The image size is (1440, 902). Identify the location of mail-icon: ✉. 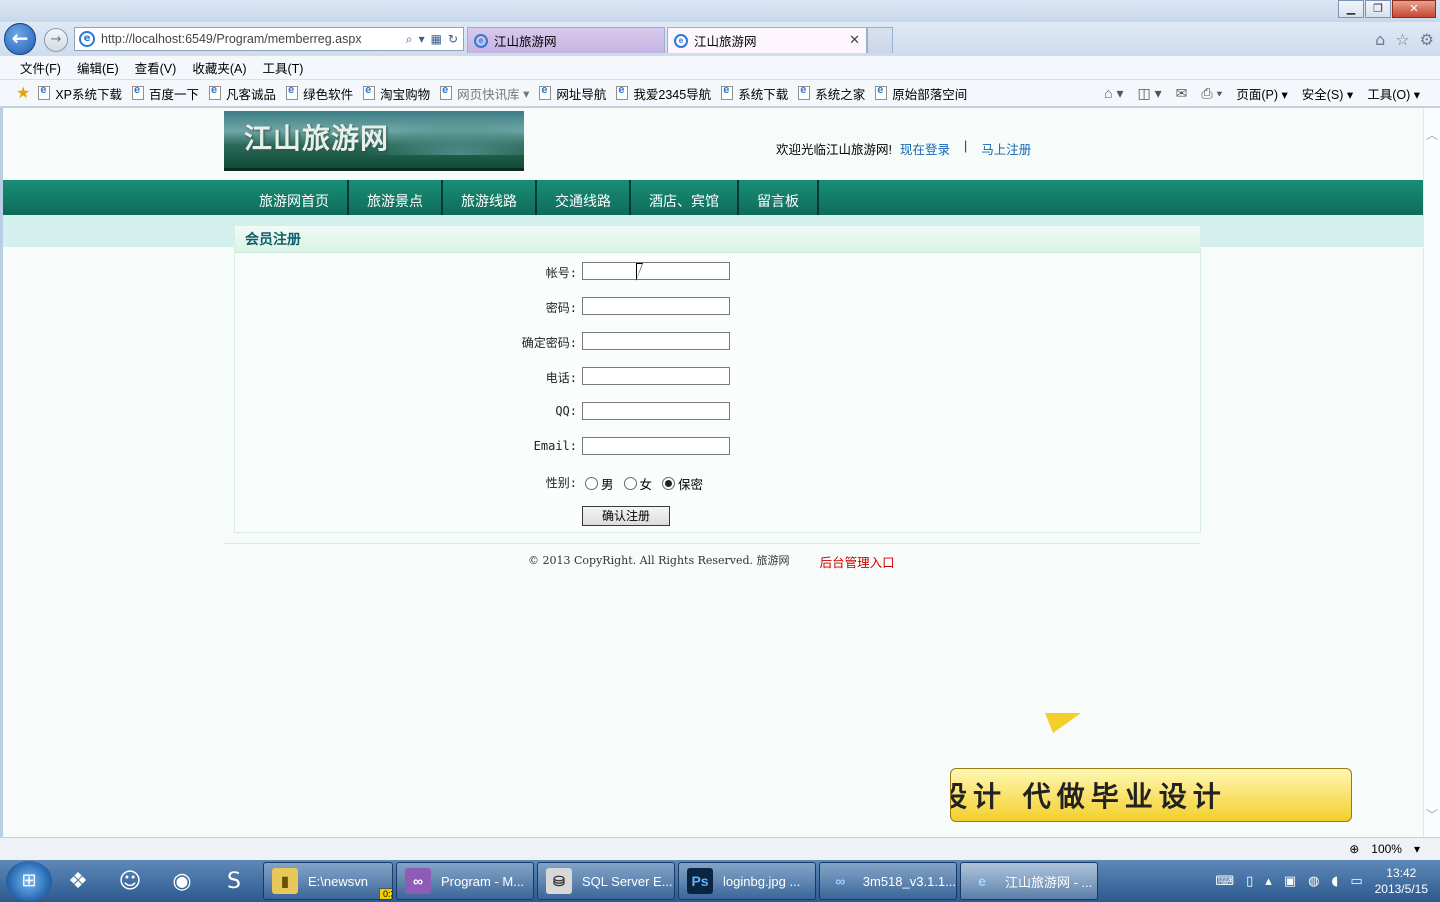
(1182, 93).